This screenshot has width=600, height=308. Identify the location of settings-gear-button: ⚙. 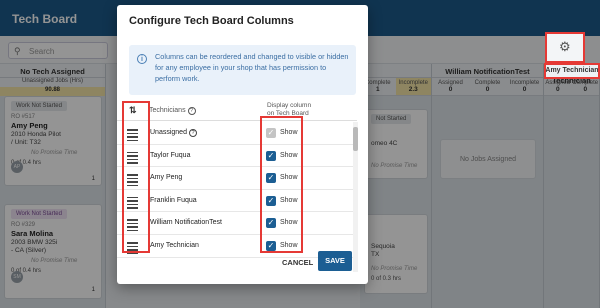
(565, 47).